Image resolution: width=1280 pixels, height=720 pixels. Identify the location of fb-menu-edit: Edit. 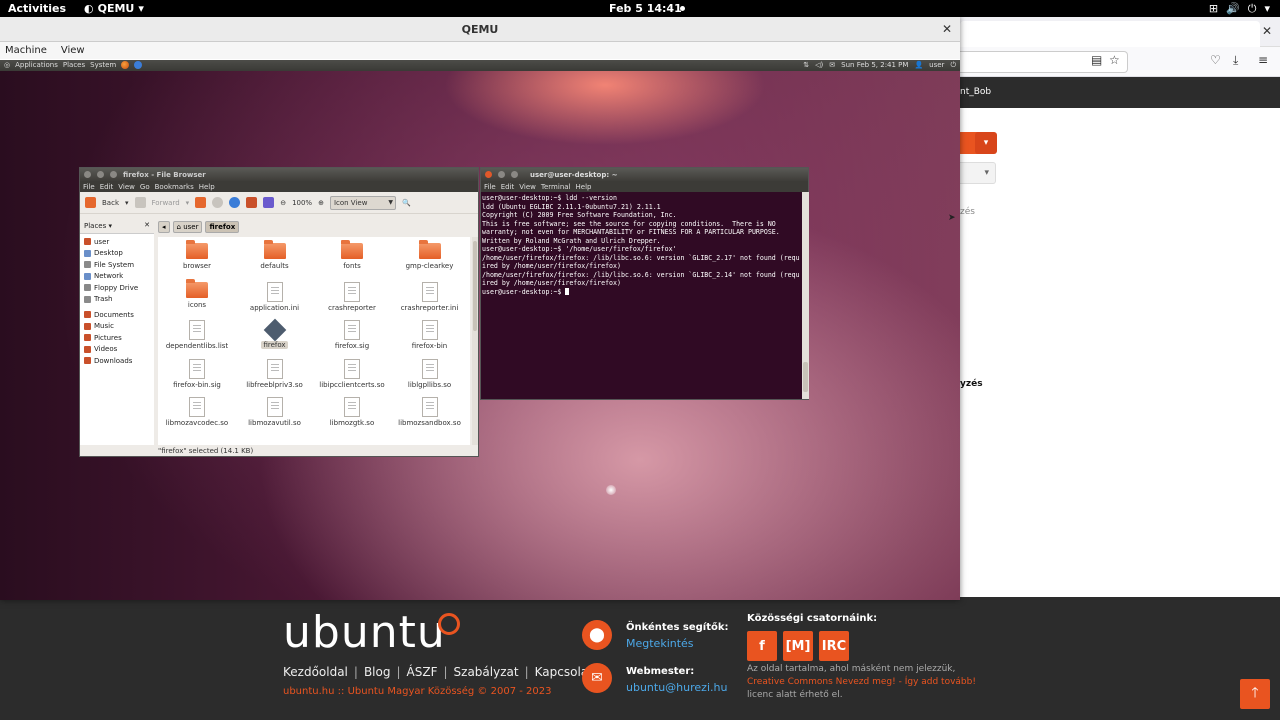
(107, 187).